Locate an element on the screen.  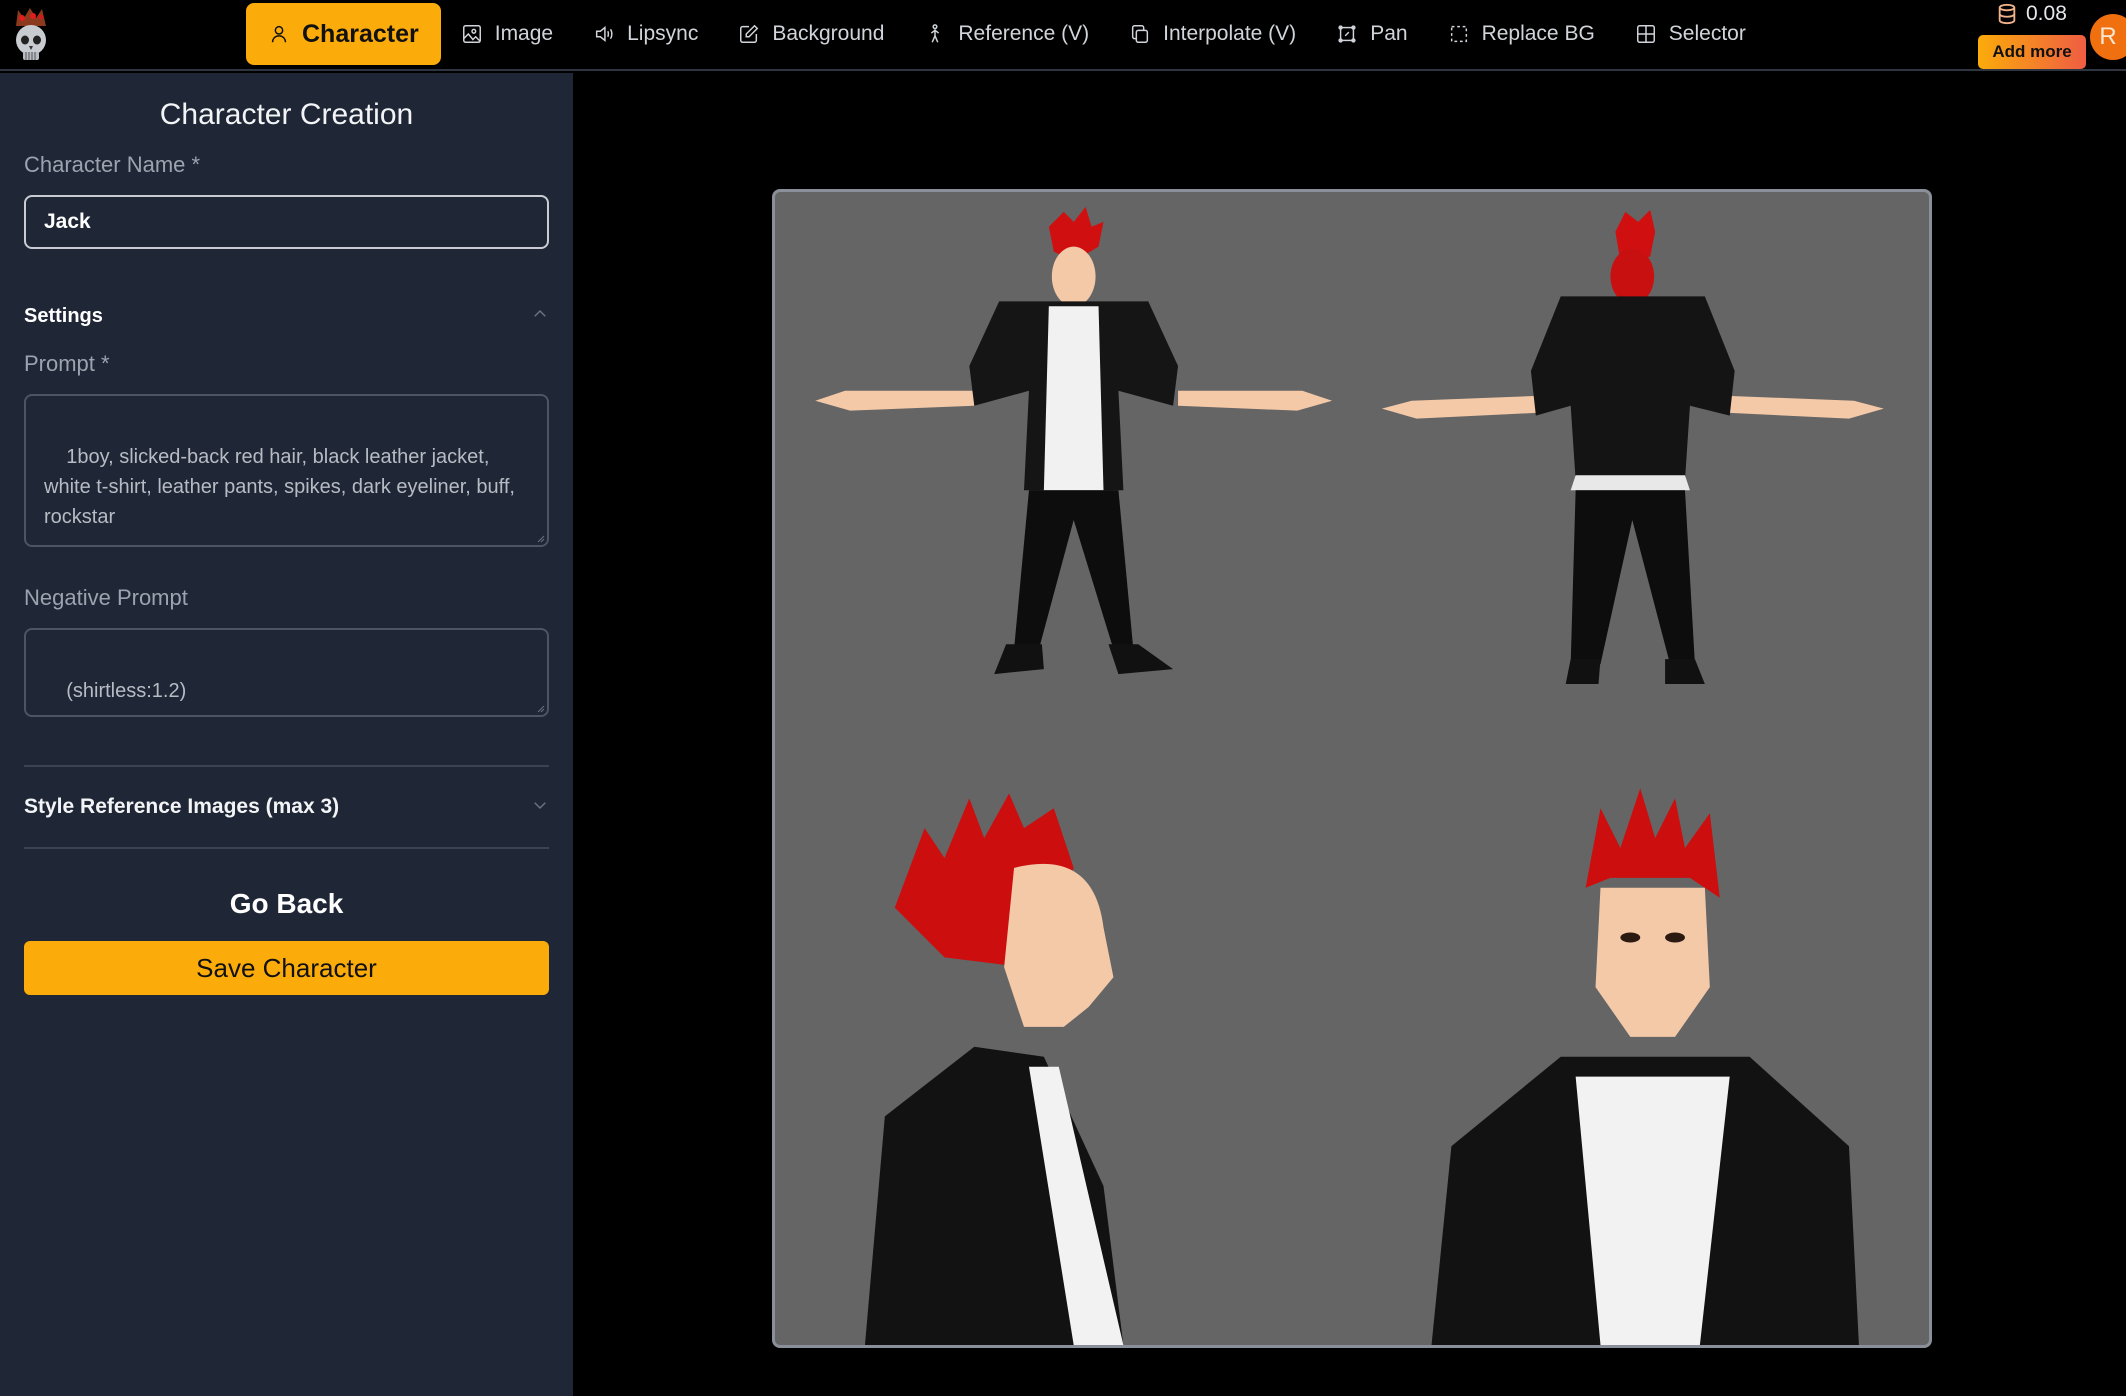
add-more-credits-button: Add more is located at coordinates (2032, 52).